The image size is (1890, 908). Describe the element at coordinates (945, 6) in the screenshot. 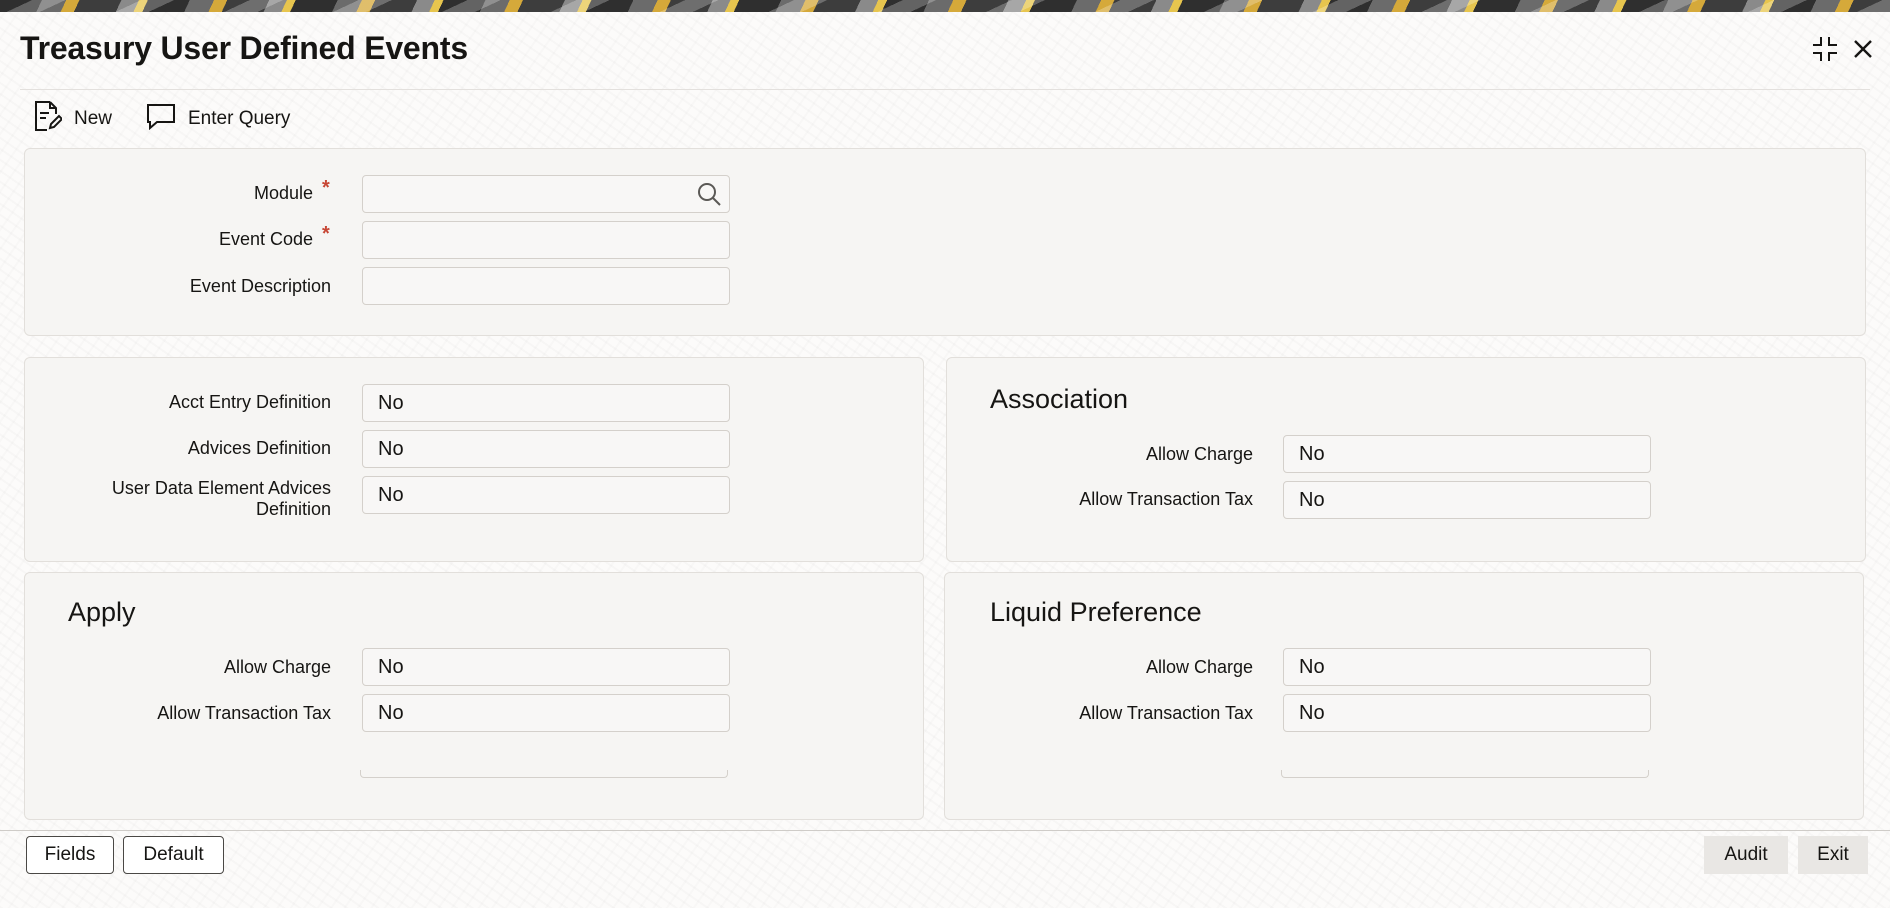

I see `decorative-banner` at that location.